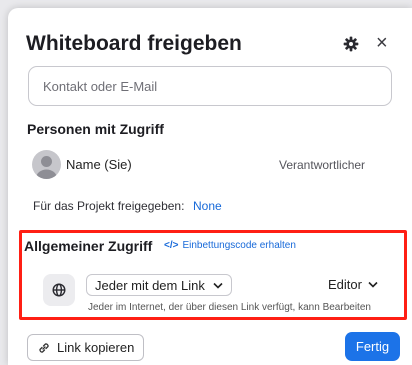 The height and width of the screenshot is (365, 412). I want to click on role-dropdown: Editor, so click(353, 284).